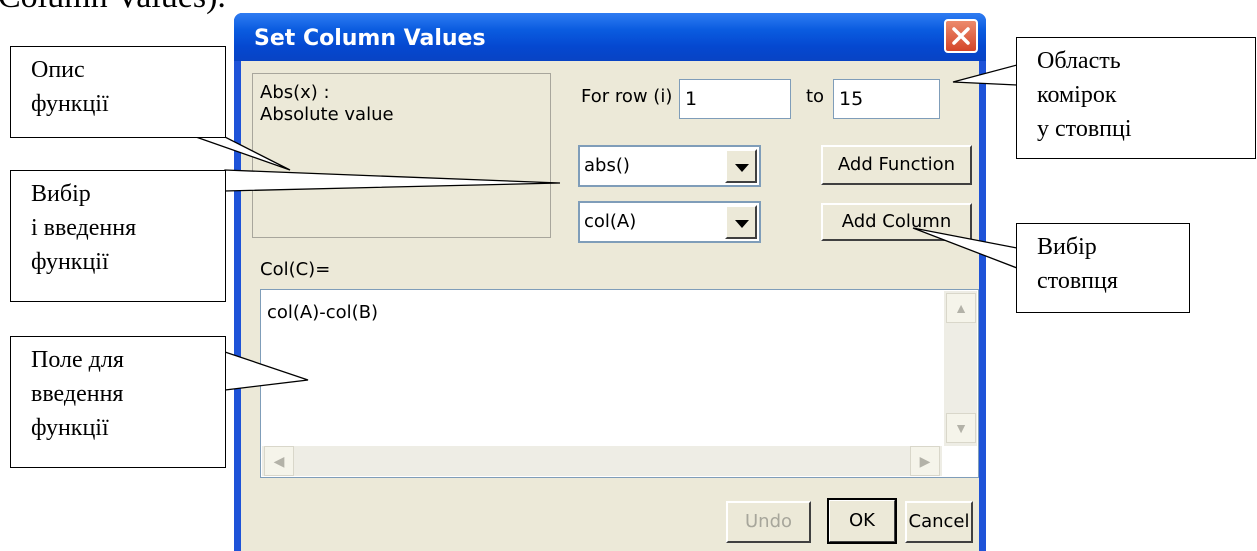 This screenshot has width=1257, height=551. Describe the element at coordinates (607, 165) in the screenshot. I see `function-select-value: abs()` at that location.